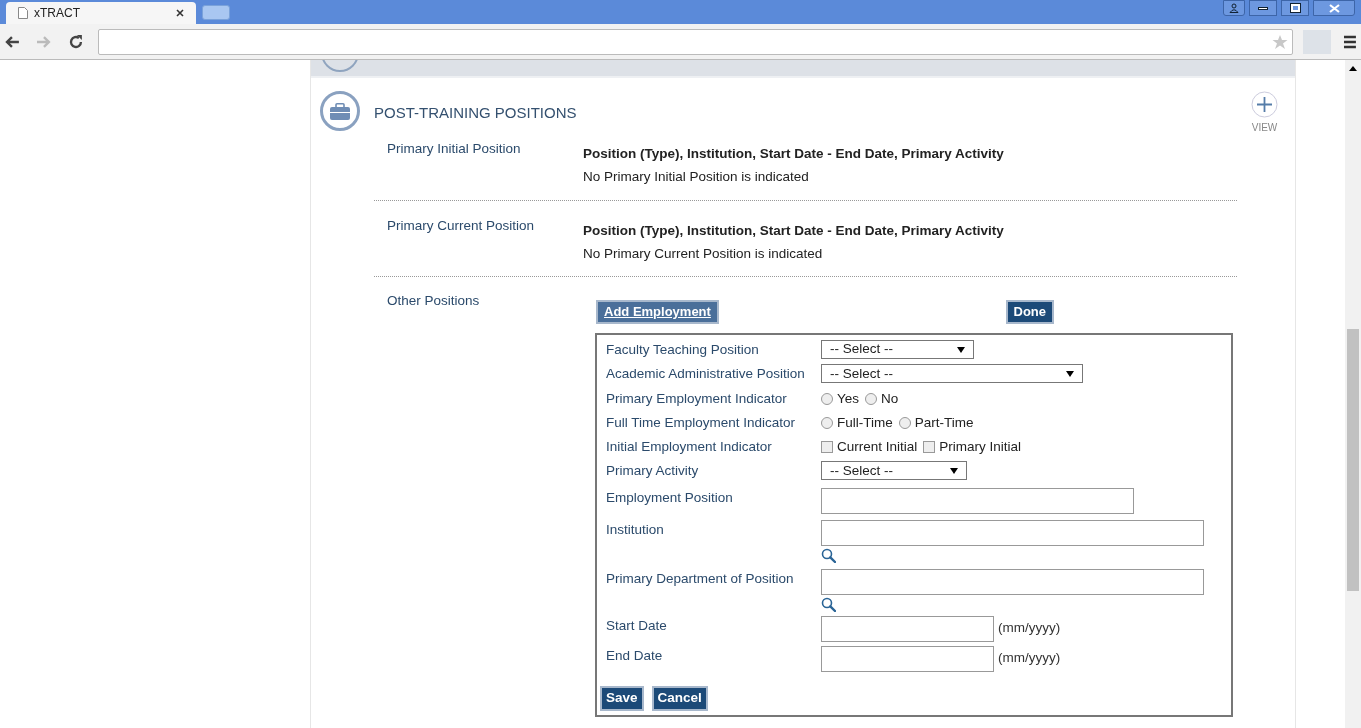 Image resolution: width=1361 pixels, height=728 pixels. Describe the element at coordinates (433, 301) in the screenshot. I see `row-label: Other Positions` at that location.